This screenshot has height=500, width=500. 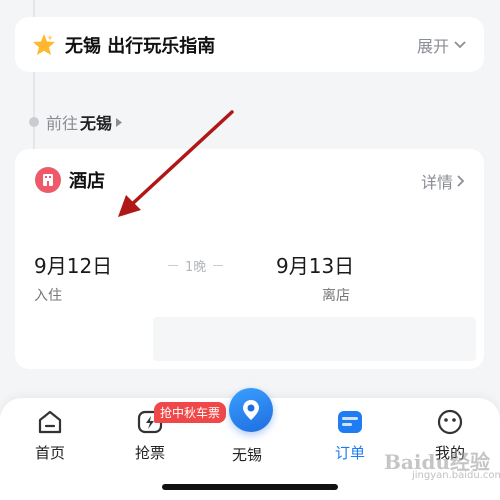 What do you see at coordinates (149, 453) in the screenshot?
I see `tab-label-grab-tickets: 抢票` at bounding box center [149, 453].